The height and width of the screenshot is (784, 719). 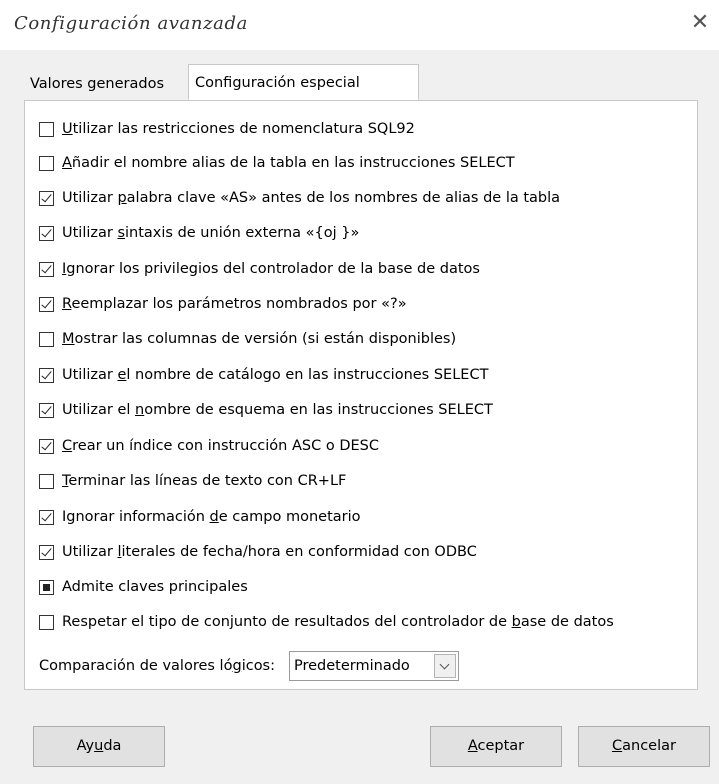 What do you see at coordinates (496, 746) in the screenshot?
I see `ok-button: Aceptar` at bounding box center [496, 746].